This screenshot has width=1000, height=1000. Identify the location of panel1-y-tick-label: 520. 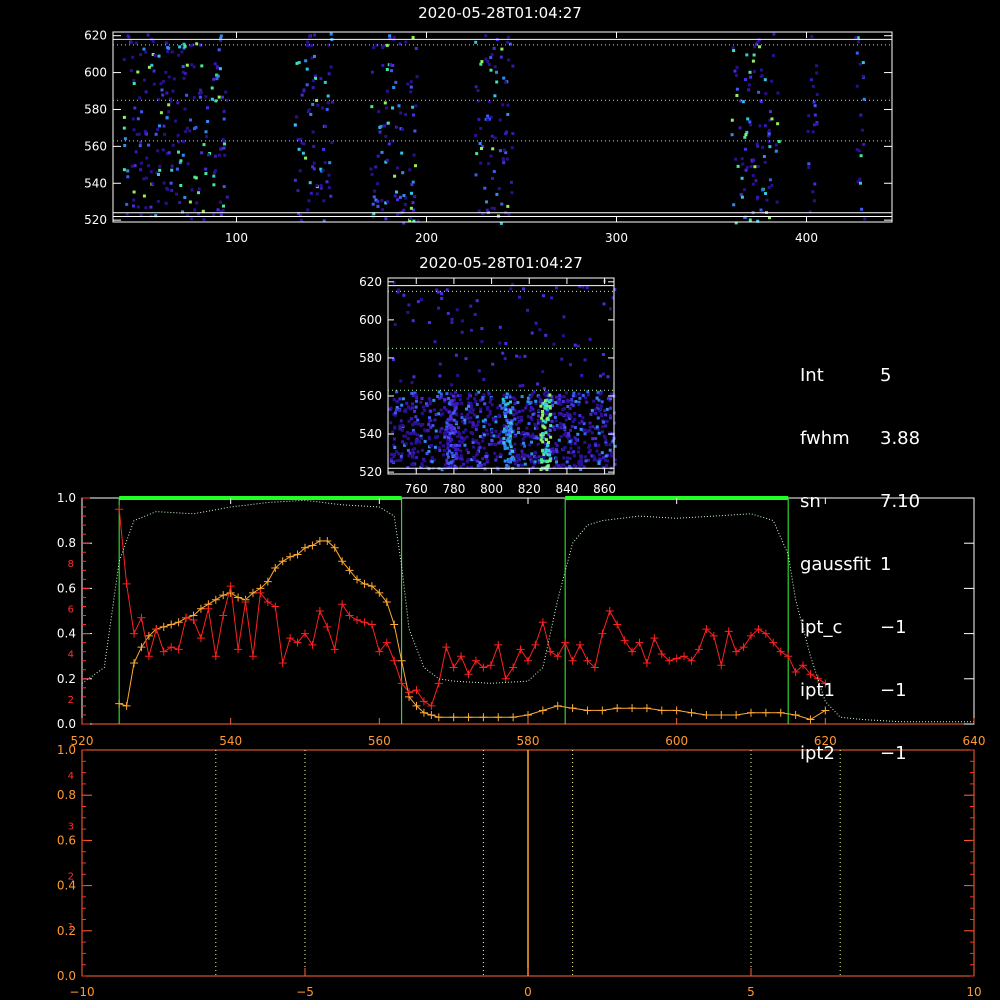
(95, 220).